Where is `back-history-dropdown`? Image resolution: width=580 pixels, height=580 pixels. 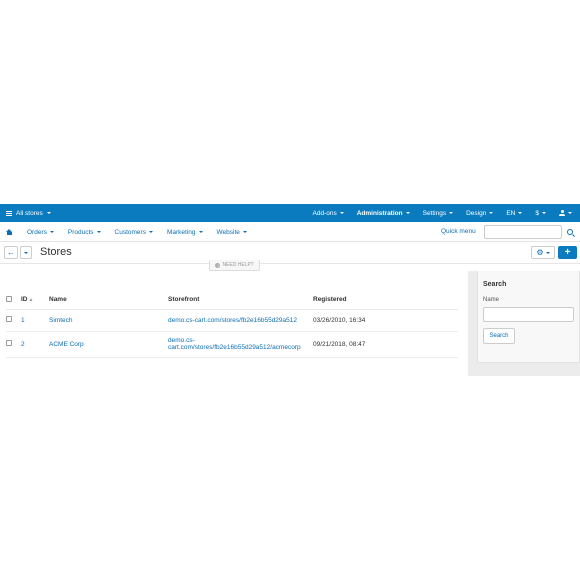 back-history-dropdown is located at coordinates (26, 252).